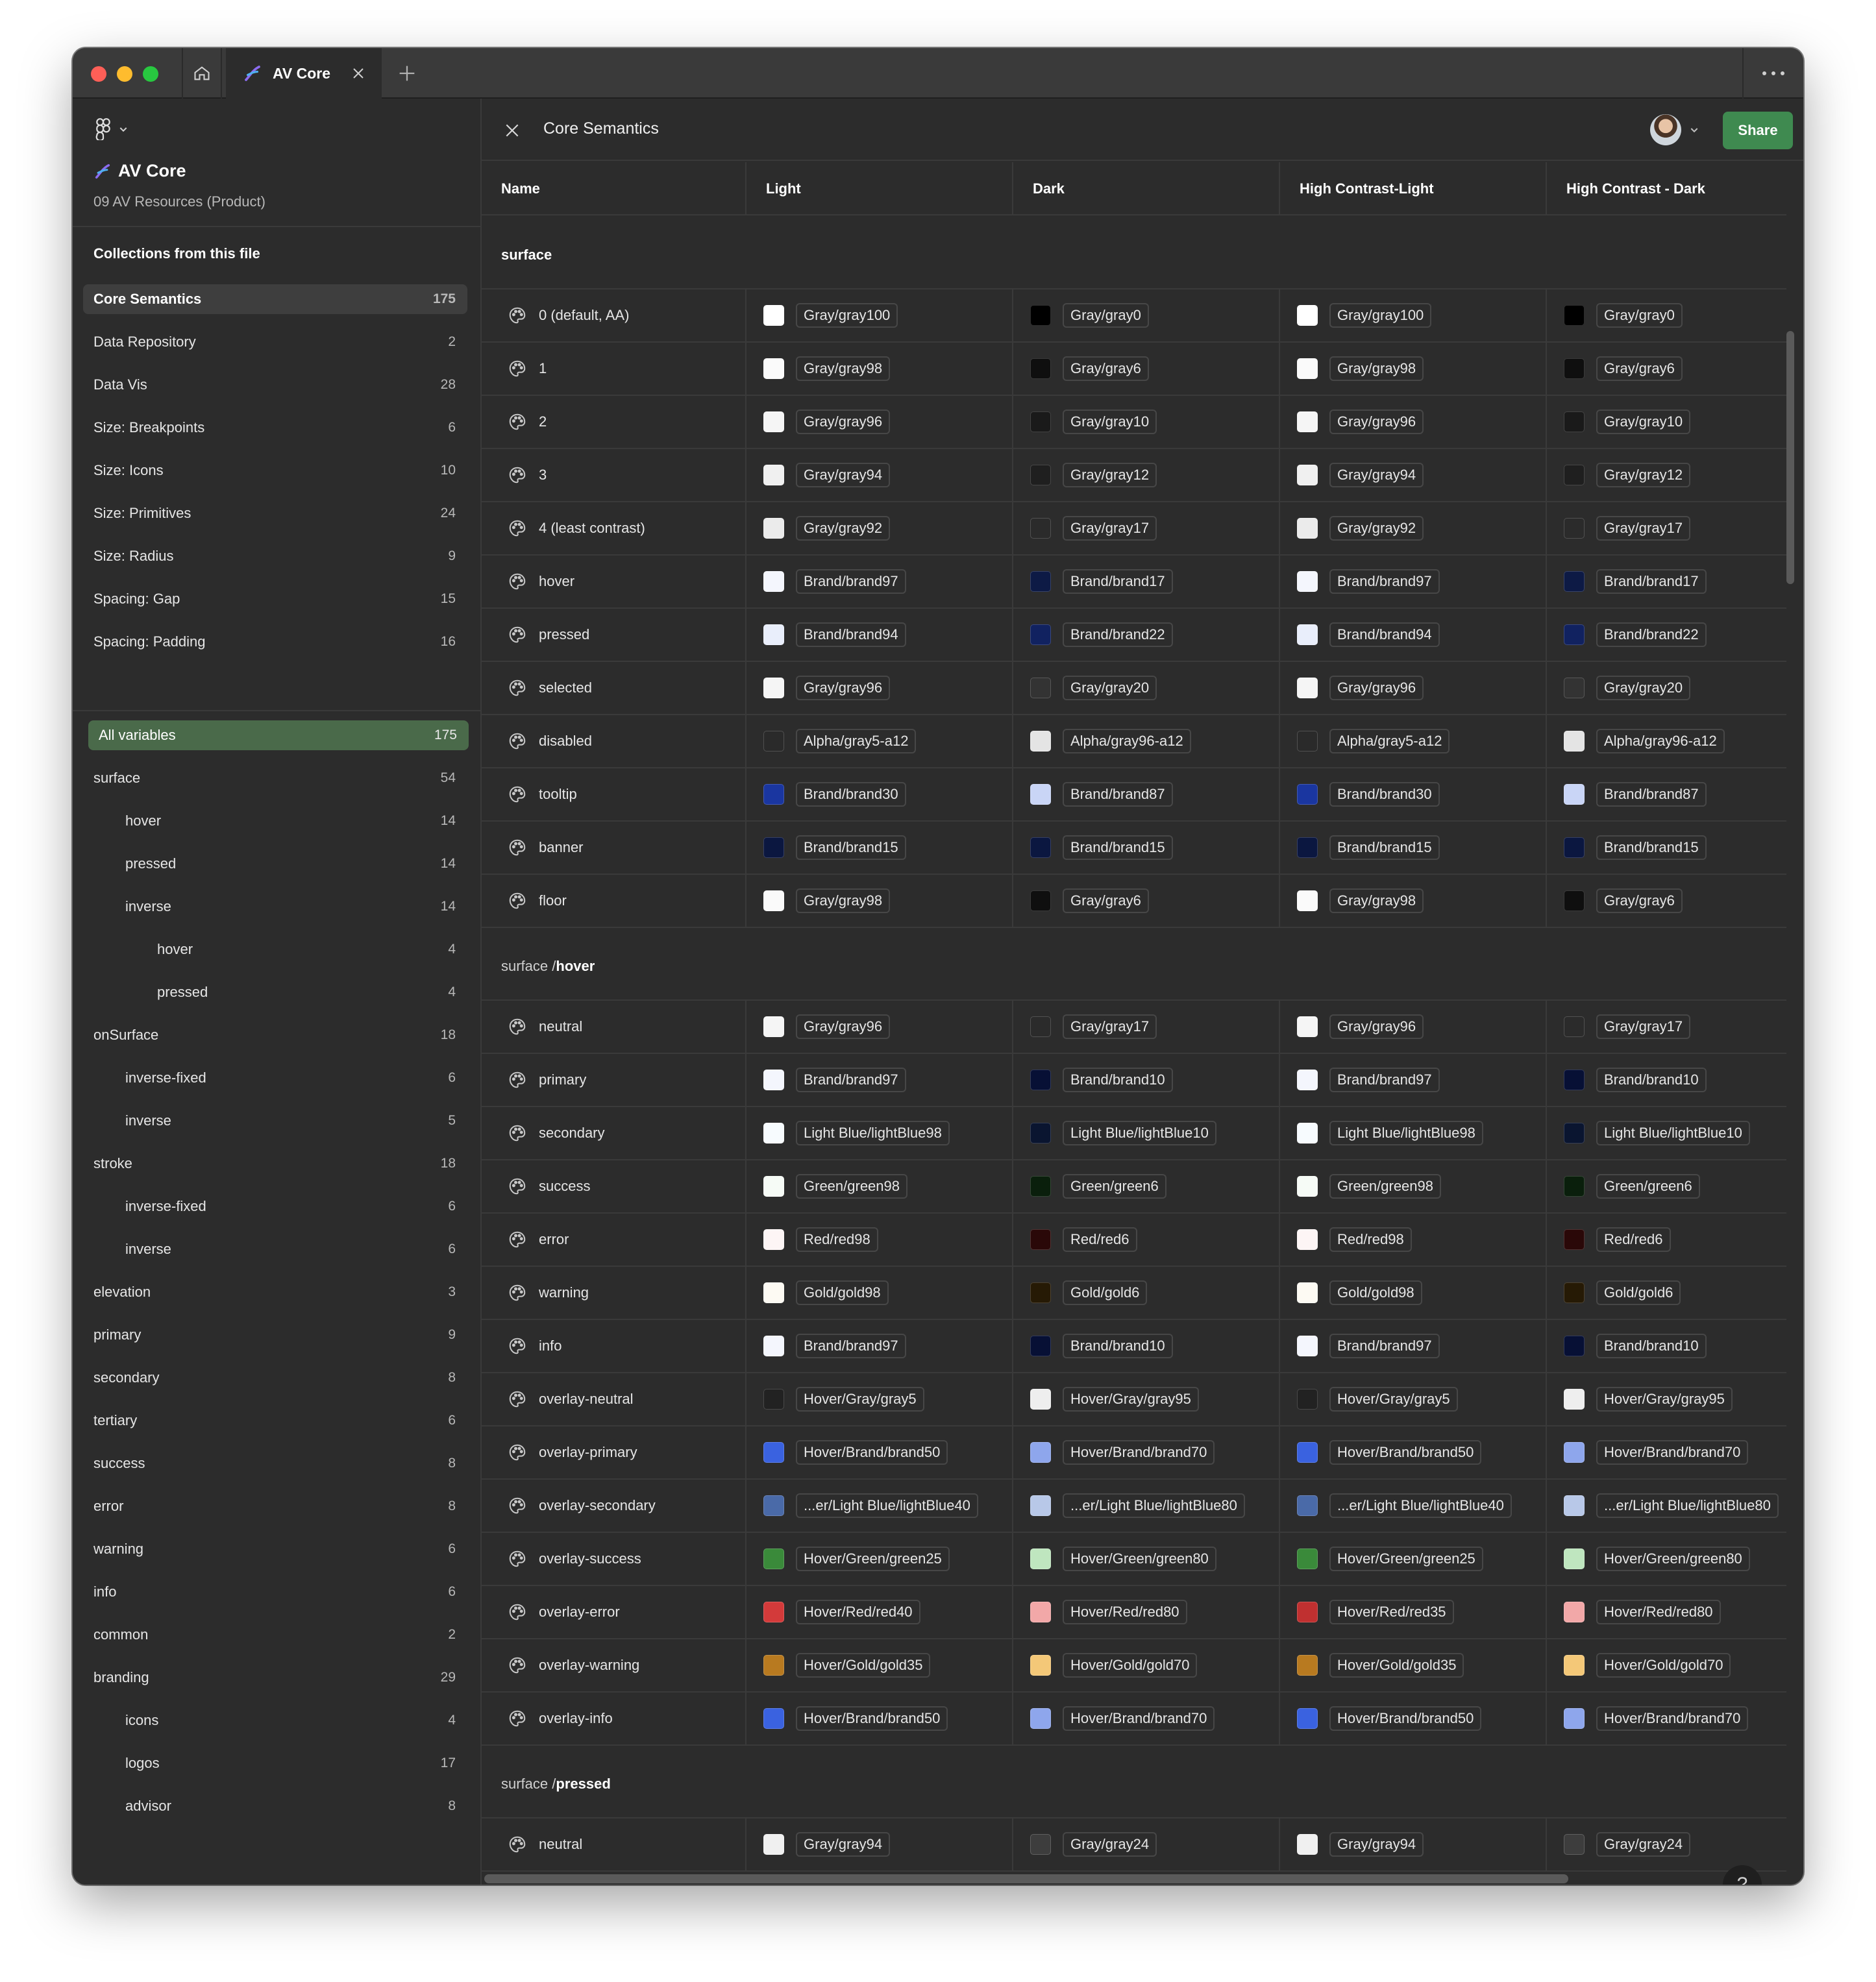  Describe the element at coordinates (851, 794) in the screenshot. I see `alias-pill: Brand/brand30` at that location.